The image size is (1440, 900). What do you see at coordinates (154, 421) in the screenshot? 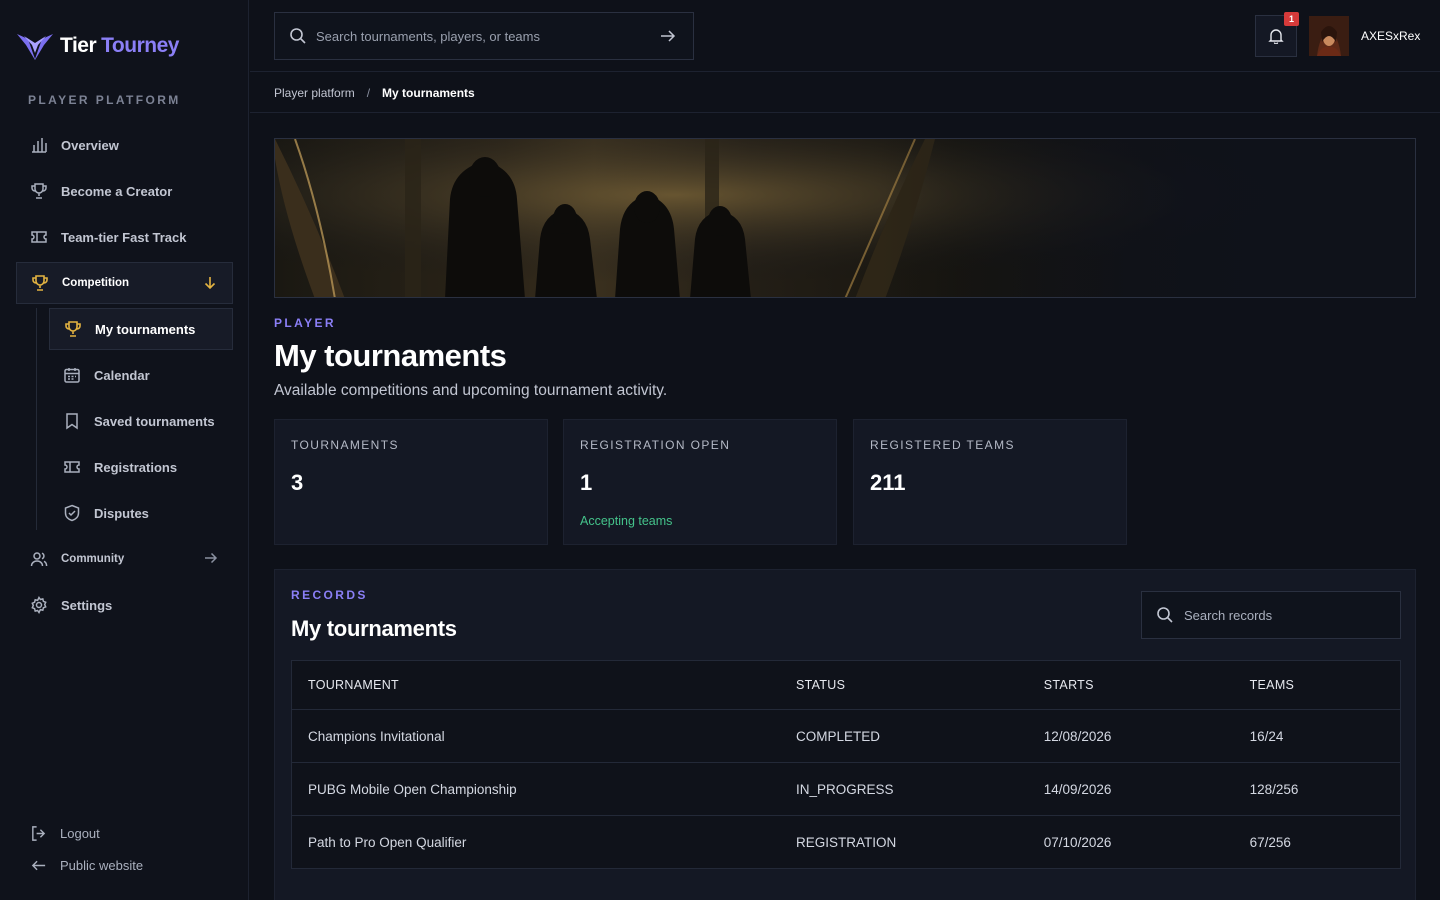
I see `sidebar-subitem-label: Saved tournaments` at bounding box center [154, 421].